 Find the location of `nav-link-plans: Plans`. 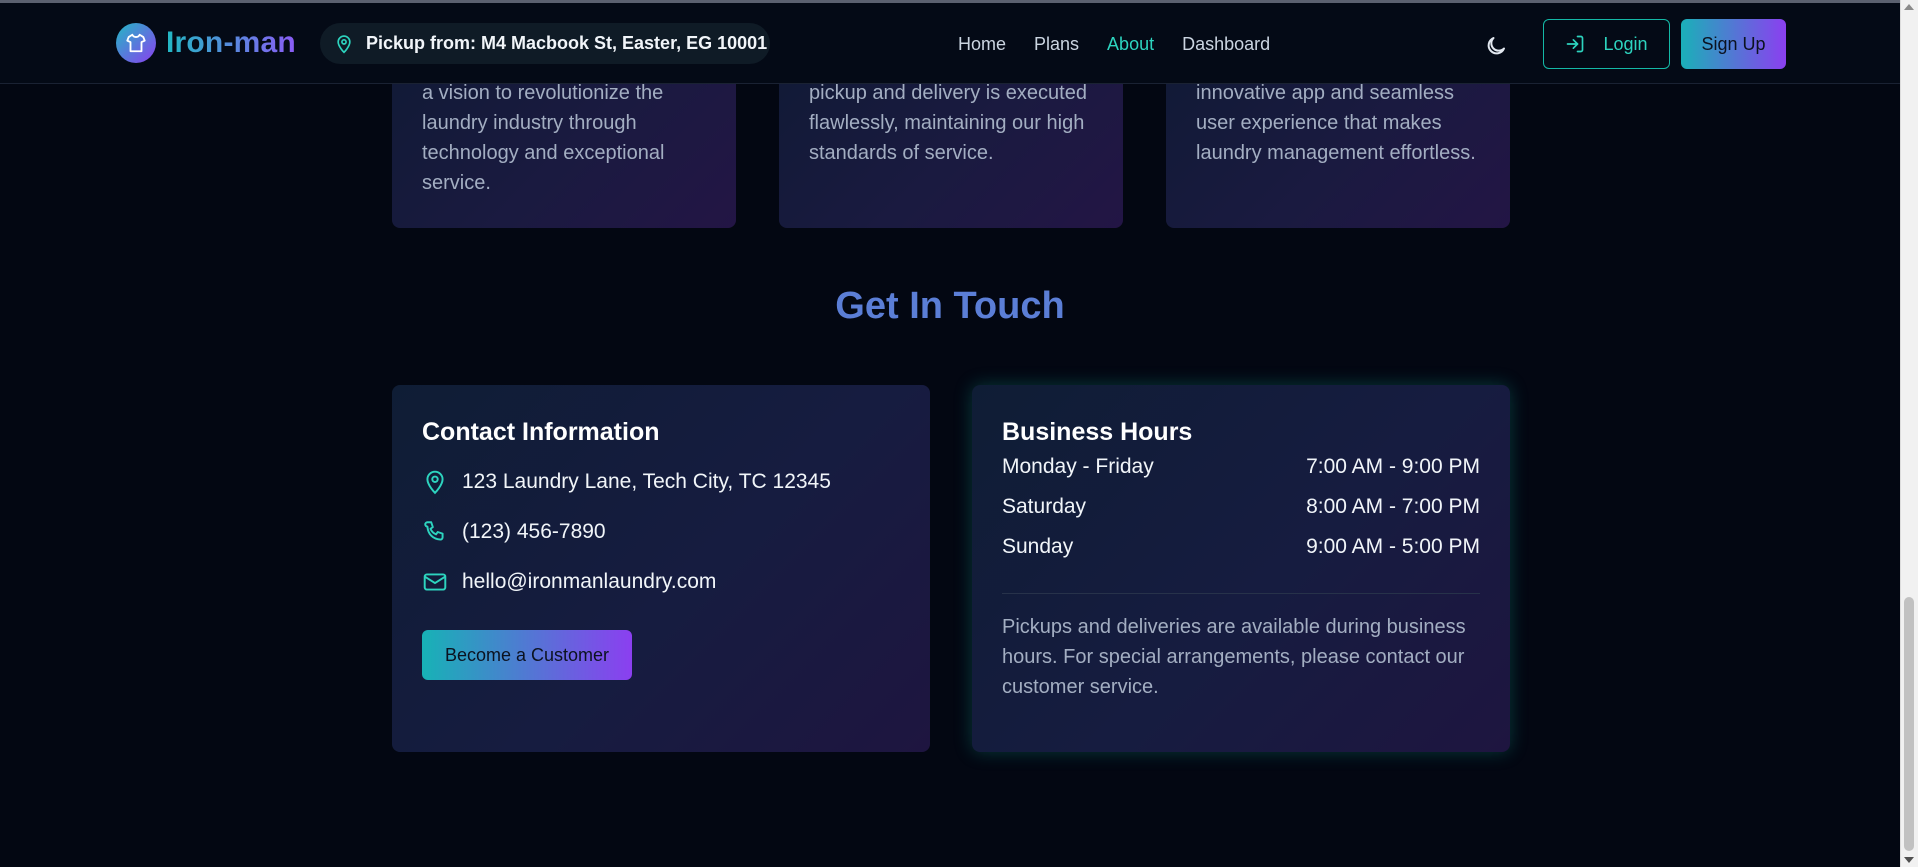

nav-link-plans: Plans is located at coordinates (1056, 44).